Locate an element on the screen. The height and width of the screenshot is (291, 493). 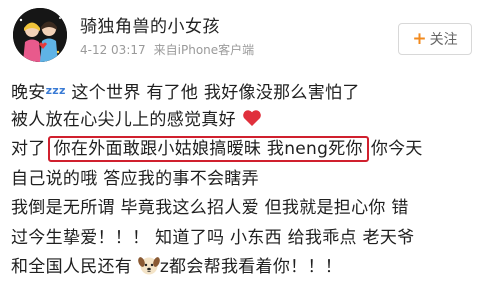
username: 骑独角兽的小女孩 is located at coordinates (150, 24).